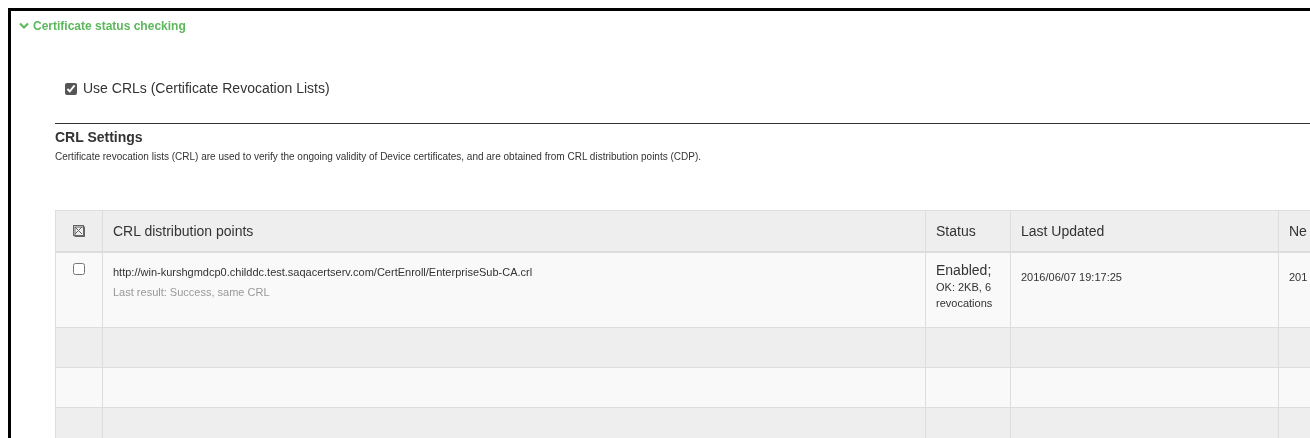 The height and width of the screenshot is (438, 1310). What do you see at coordinates (71, 88) in the screenshot?
I see `use-crls-checkbox` at bounding box center [71, 88].